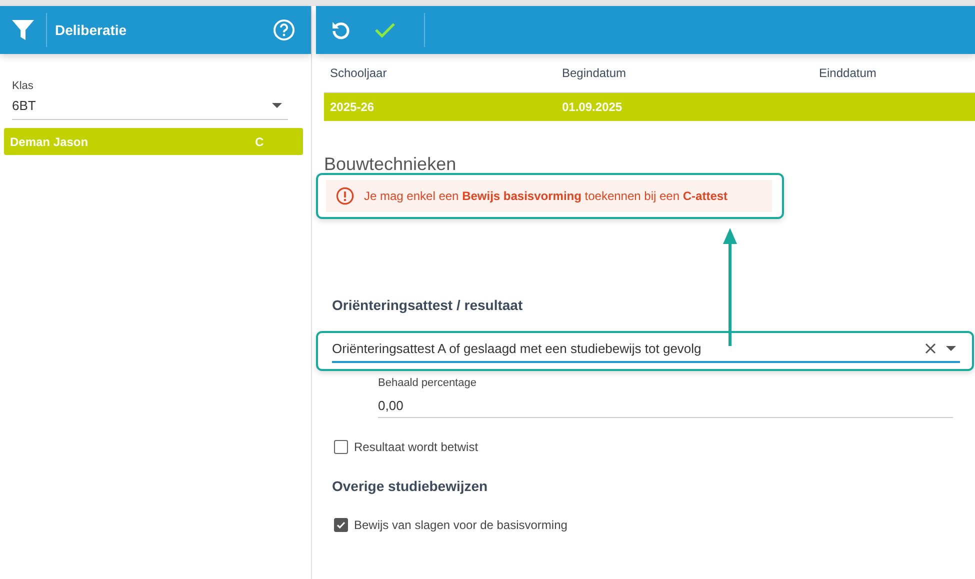  Describe the element at coordinates (428, 305) in the screenshot. I see `section-heading: Oriënteringsattest / resultaat` at that location.